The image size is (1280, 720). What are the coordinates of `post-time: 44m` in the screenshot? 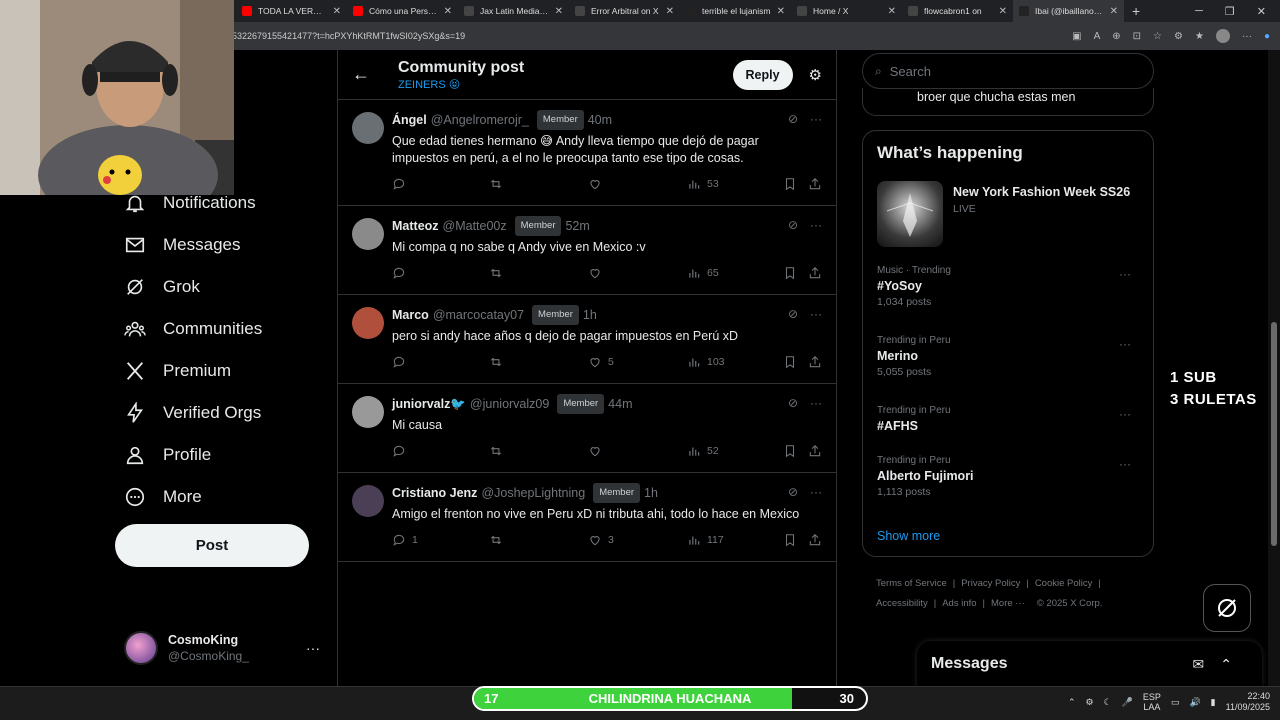 It's located at (620, 404).